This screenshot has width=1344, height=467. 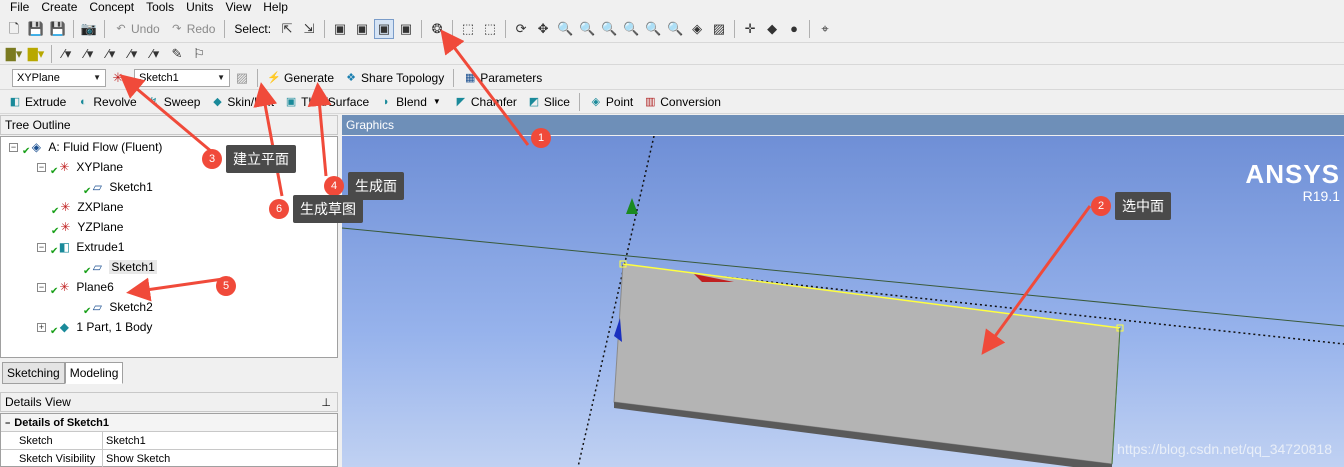 I want to click on slice-button: ◩ Slice, so click(x=548, y=102).